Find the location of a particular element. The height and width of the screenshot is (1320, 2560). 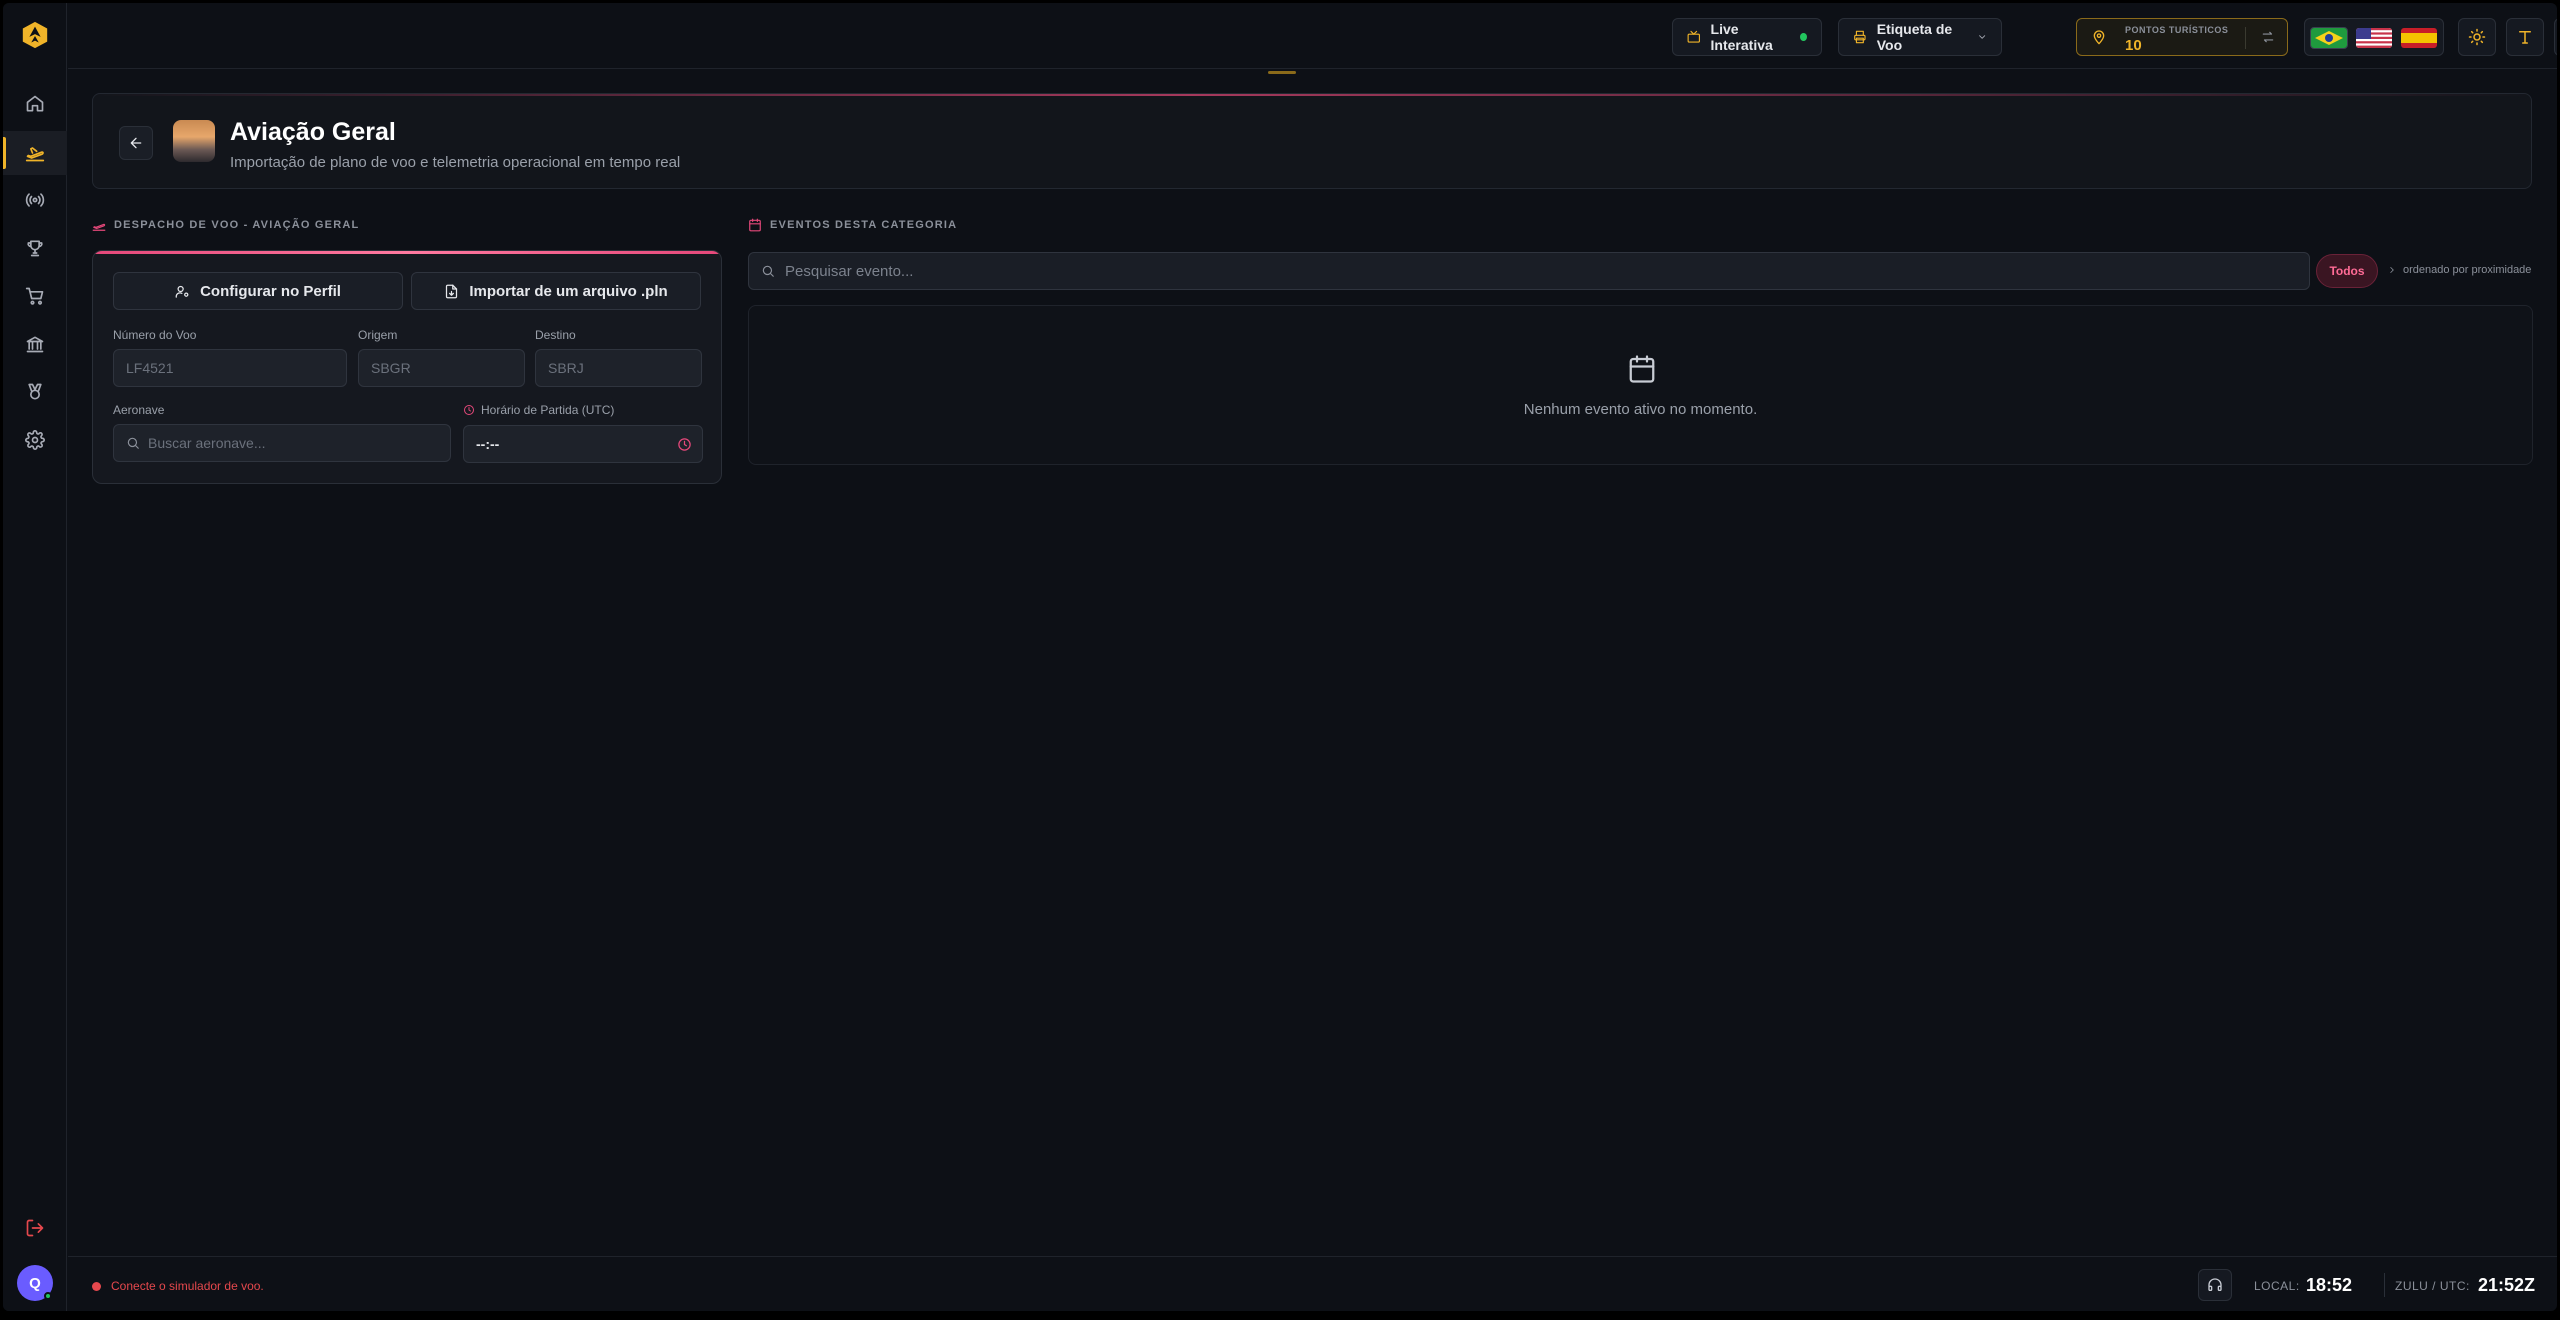

events-section-label: EVENTOS DESTA CATEGORIA is located at coordinates (852, 225).